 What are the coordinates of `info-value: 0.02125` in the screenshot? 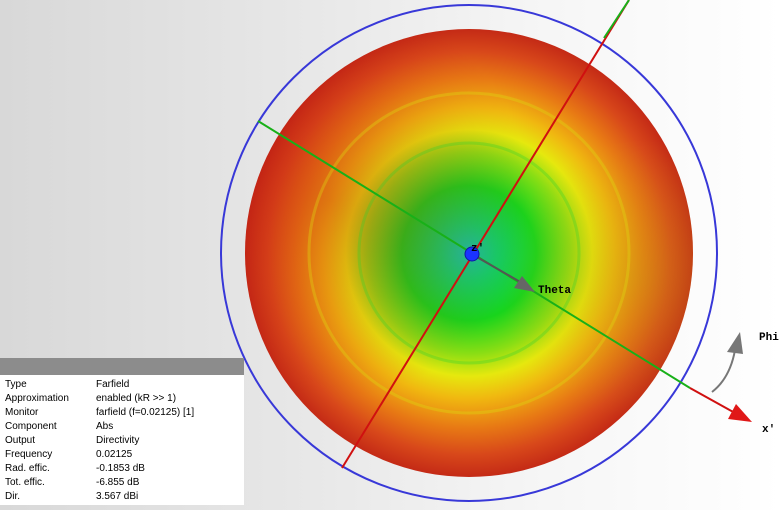 It's located at (114, 454).